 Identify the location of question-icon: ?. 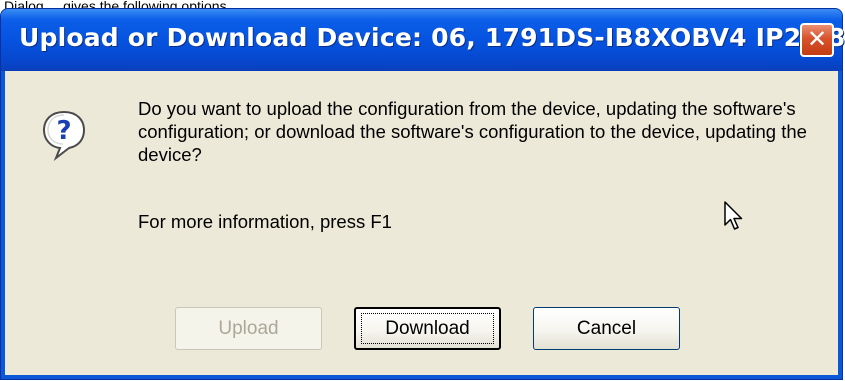
(64, 135).